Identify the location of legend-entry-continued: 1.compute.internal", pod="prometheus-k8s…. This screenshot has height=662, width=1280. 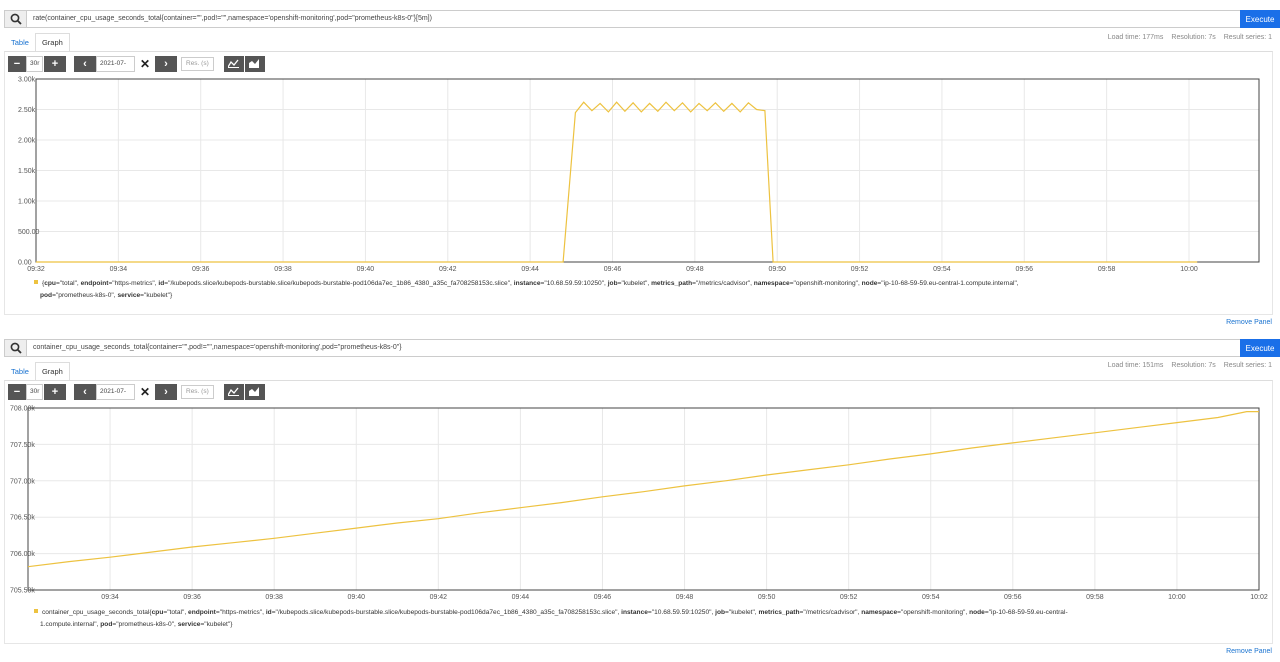
(136, 624).